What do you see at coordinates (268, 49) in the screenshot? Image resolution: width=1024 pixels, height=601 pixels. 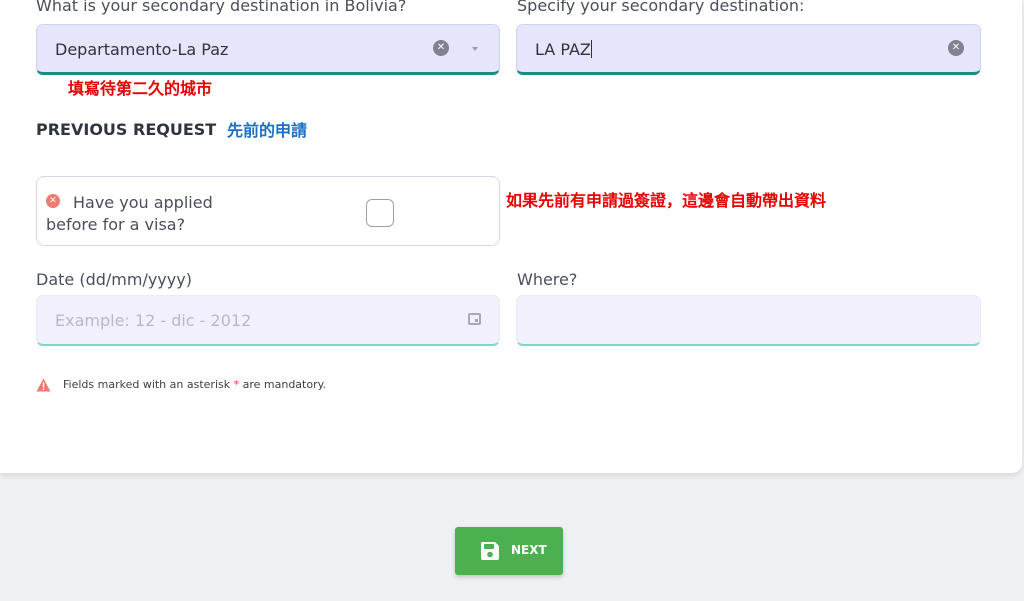 I see `secondary-destination-select: Departamento-La Paz ✕` at bounding box center [268, 49].